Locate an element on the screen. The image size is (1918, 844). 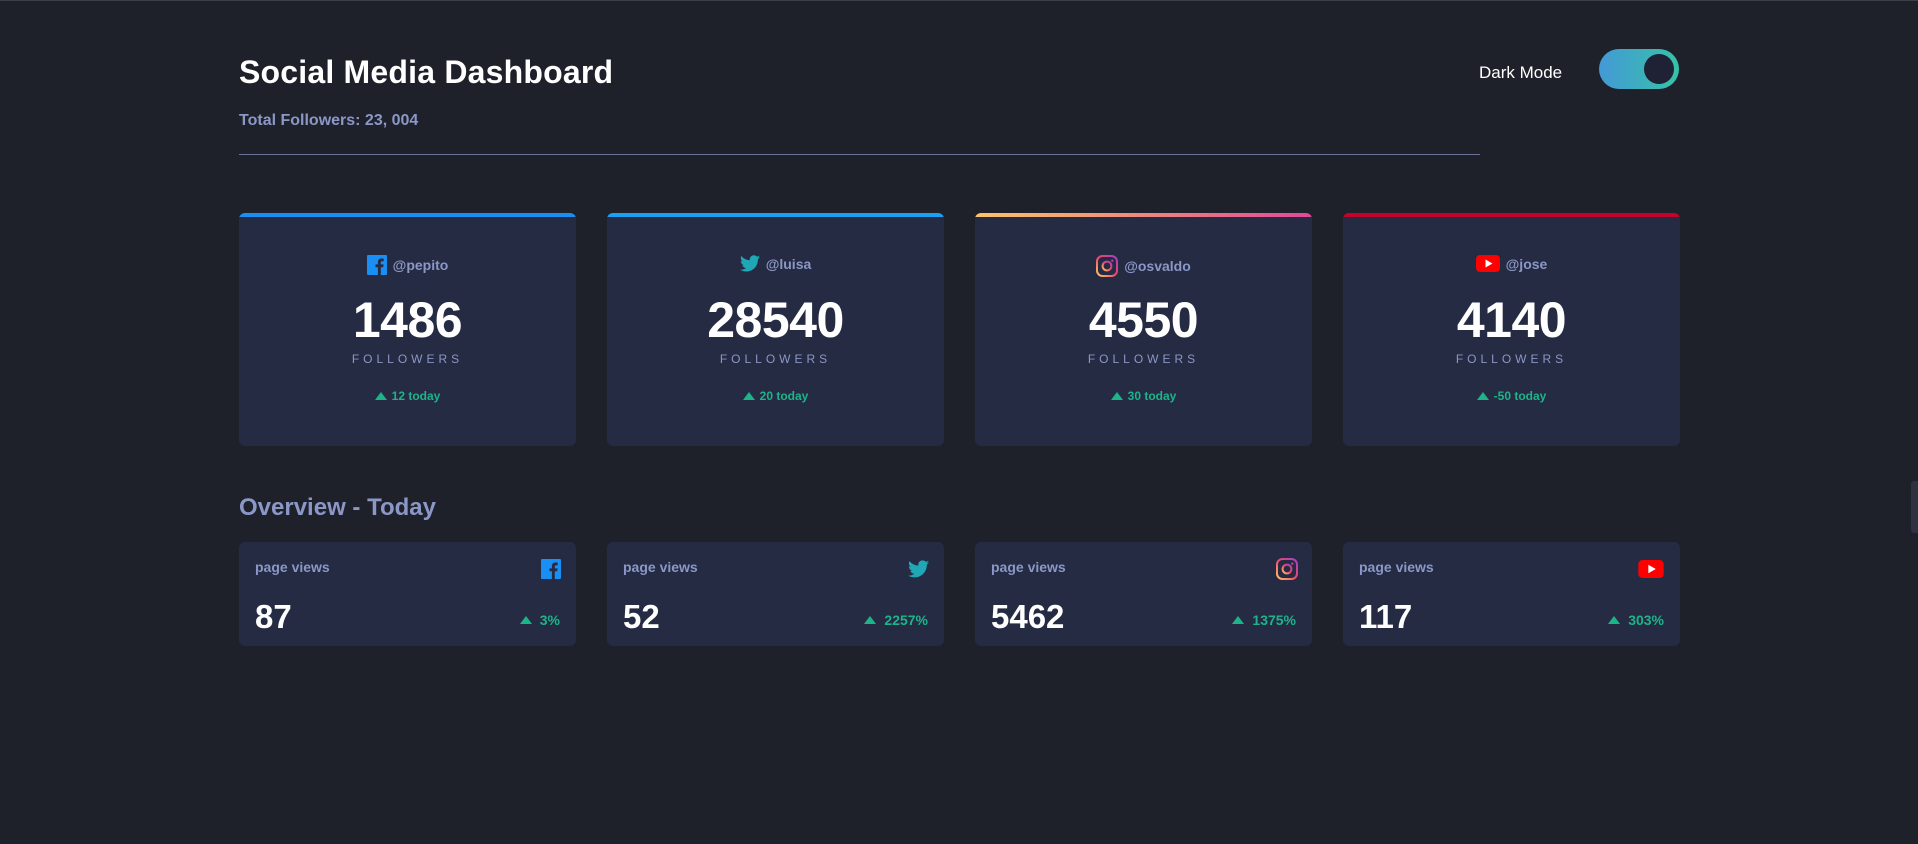
today-change: 30 today is located at coordinates (1143, 396).